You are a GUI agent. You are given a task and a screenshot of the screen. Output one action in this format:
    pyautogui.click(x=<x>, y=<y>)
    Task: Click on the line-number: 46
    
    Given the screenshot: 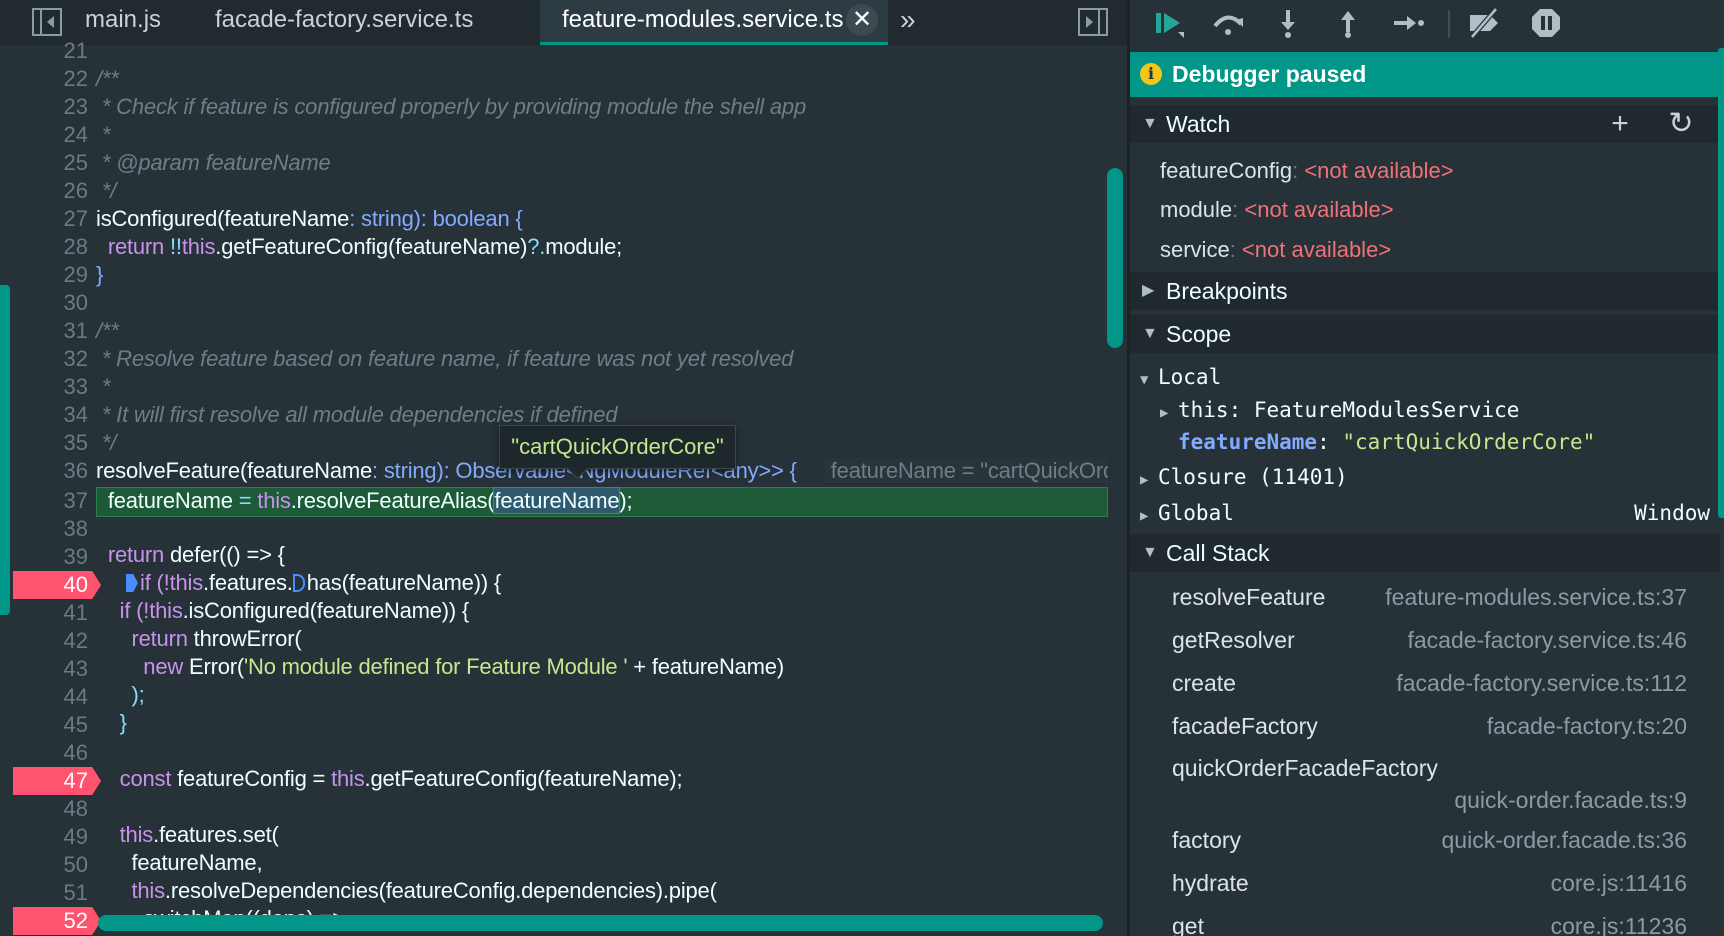 What is the action you would take?
    pyautogui.click(x=75, y=752)
    